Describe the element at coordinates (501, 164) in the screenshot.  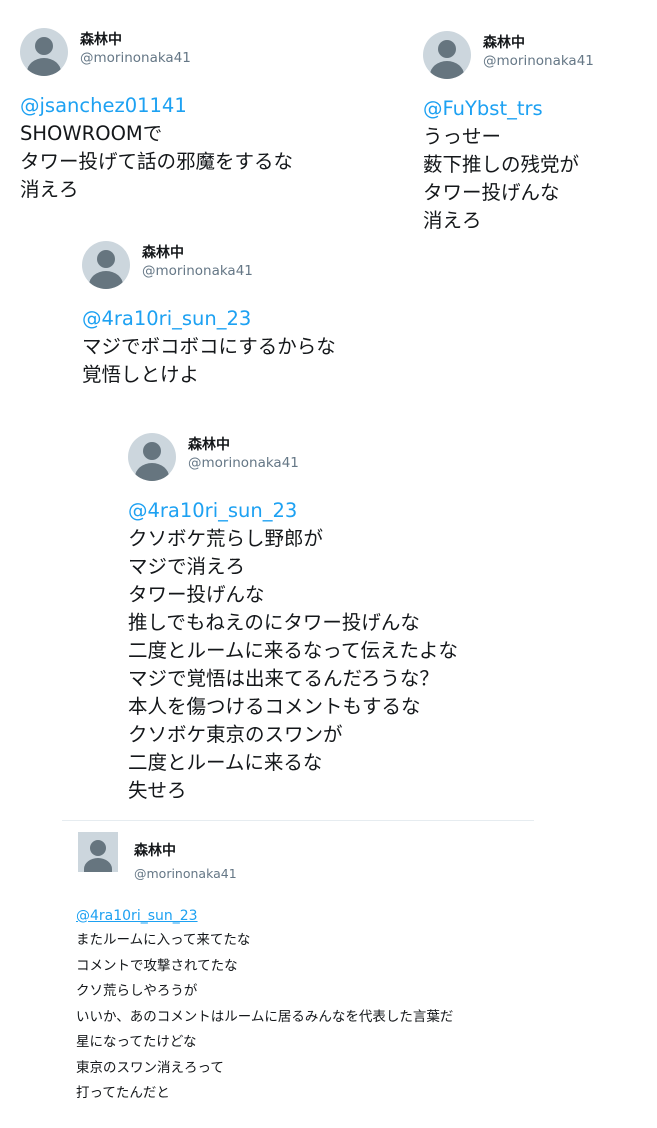
I see `tweet-text-line: 薮下推しの残党が` at that location.